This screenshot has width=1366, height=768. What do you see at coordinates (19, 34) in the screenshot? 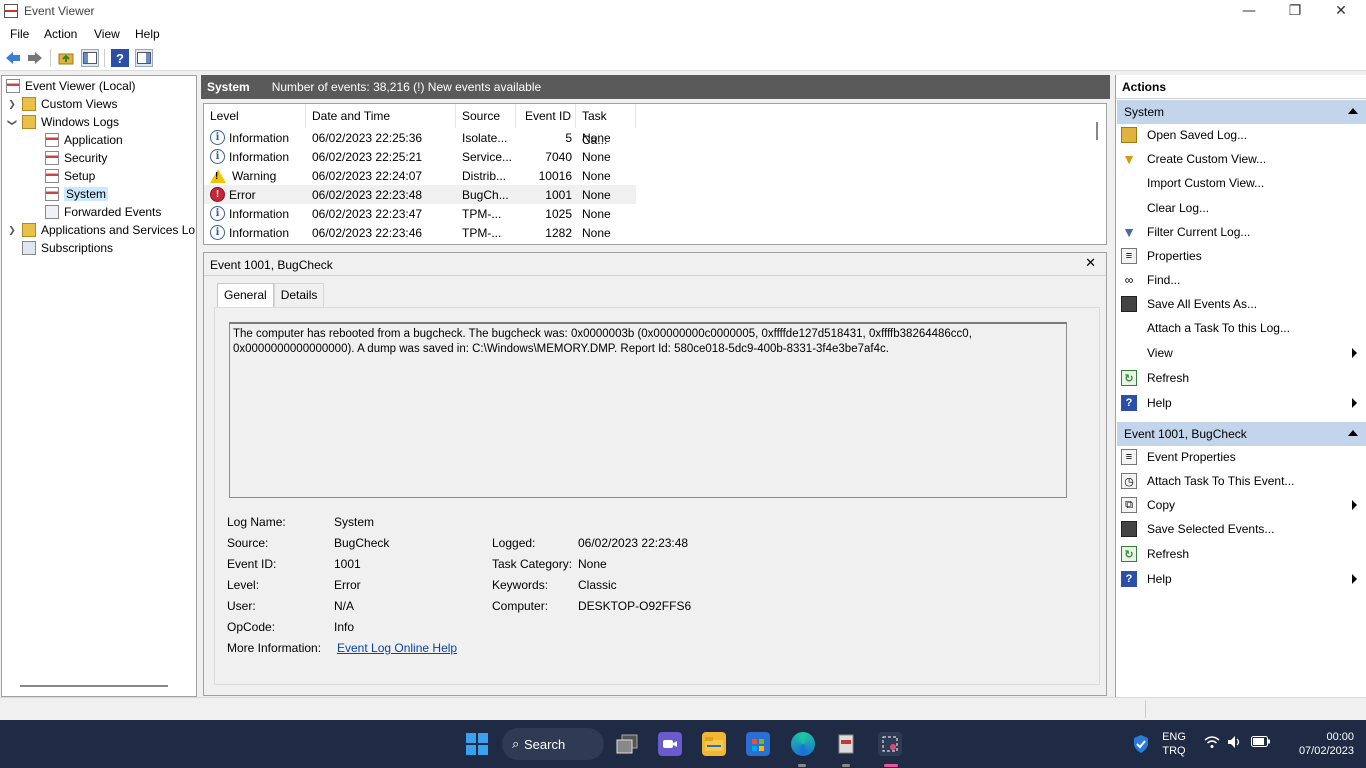
I see `menu-file: File` at bounding box center [19, 34].